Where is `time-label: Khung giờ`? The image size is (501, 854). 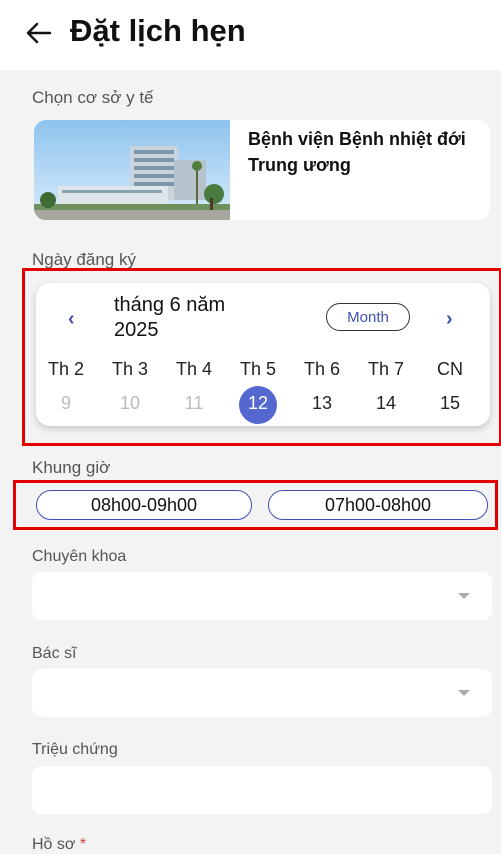 time-label: Khung giờ is located at coordinates (71, 467).